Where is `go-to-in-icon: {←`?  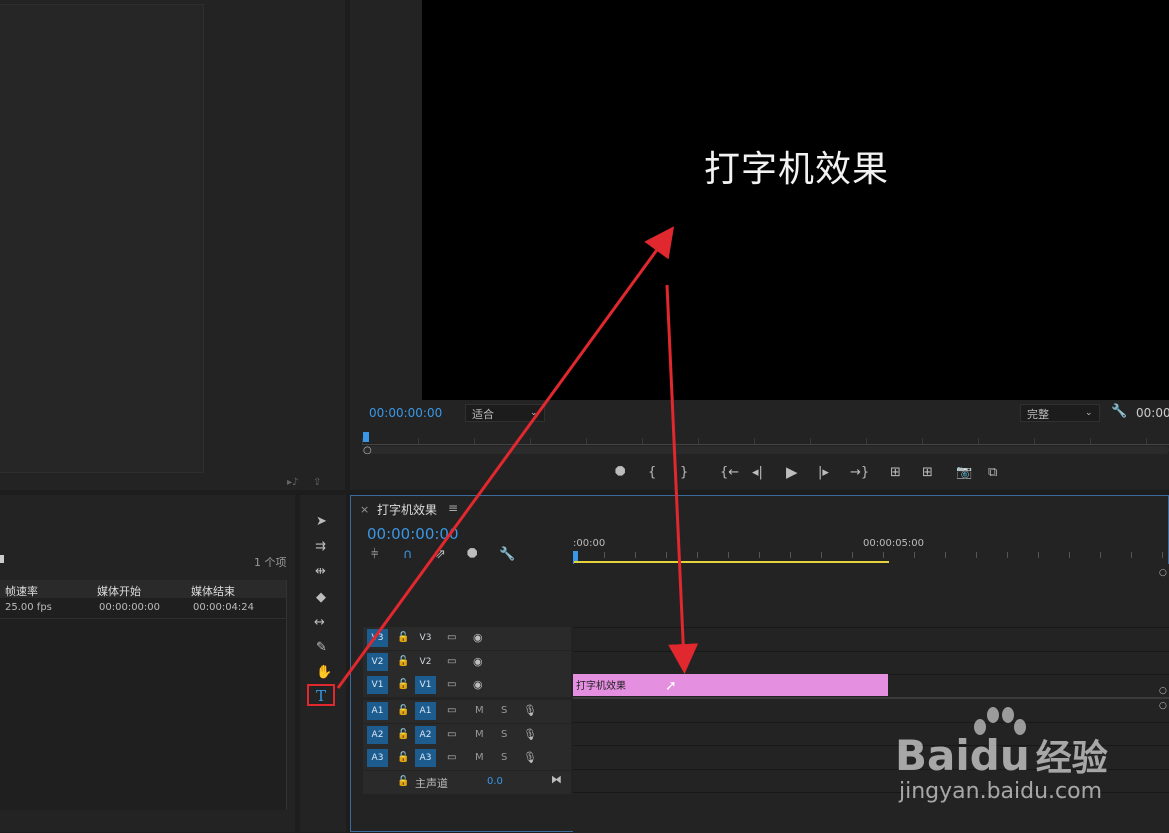
go-to-in-icon: {← is located at coordinates (729, 473).